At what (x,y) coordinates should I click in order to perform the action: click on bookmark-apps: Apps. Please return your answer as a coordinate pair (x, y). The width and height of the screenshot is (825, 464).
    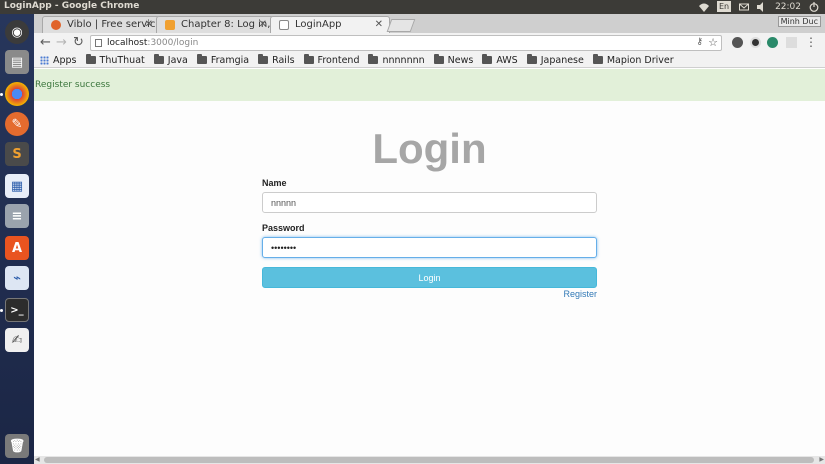
    Looking at the image, I should click on (58, 60).